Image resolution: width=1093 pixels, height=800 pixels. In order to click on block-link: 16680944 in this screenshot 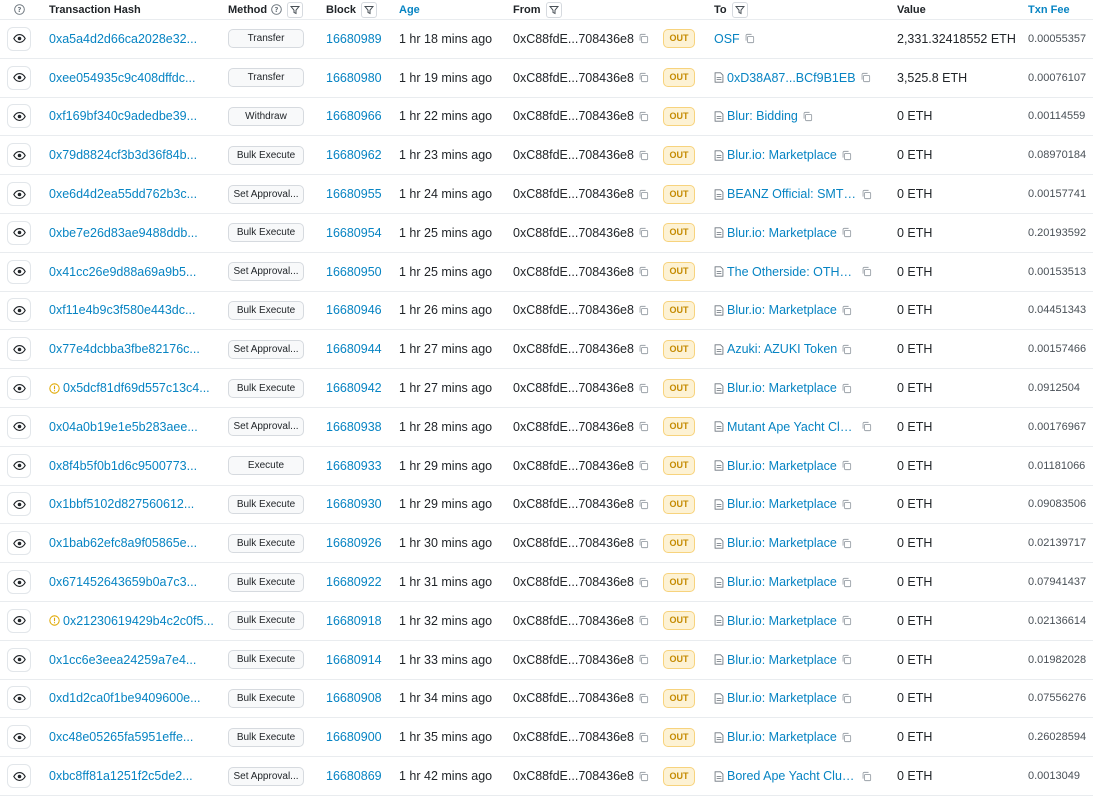, I will do `click(354, 349)`.